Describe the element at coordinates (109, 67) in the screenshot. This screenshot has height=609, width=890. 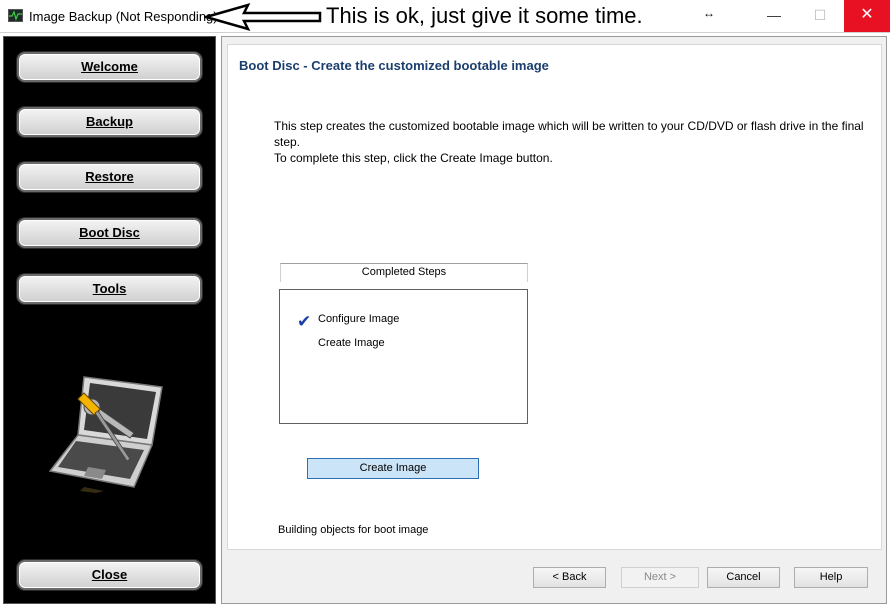
I see `sidebar-item-welcome: Welcome` at that location.